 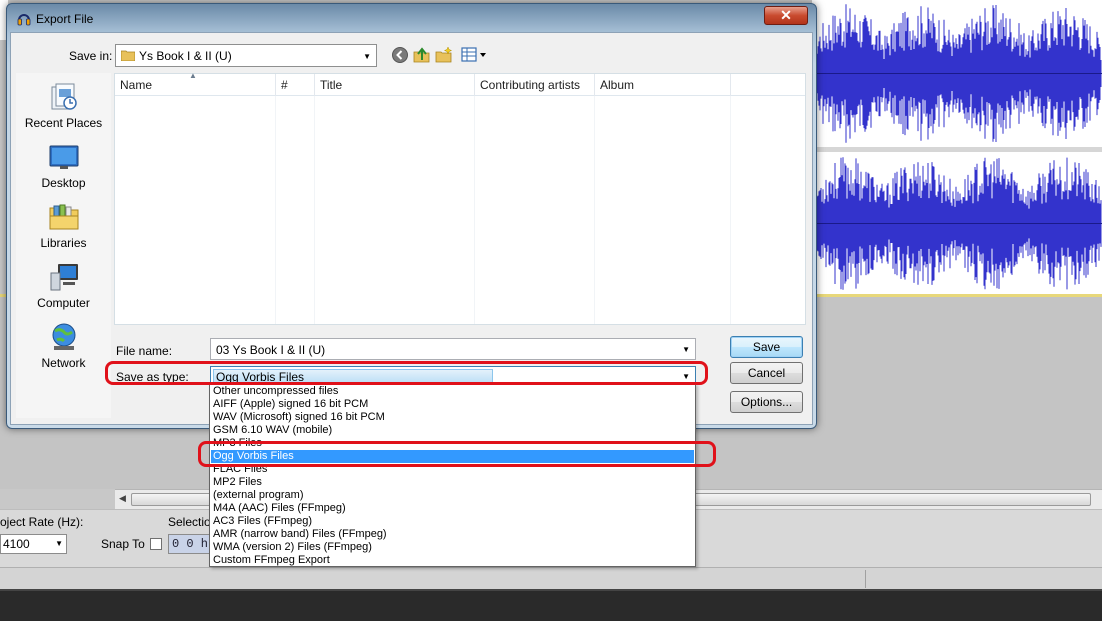 I want to click on type-option-m4a: M4A (AAC) Files (FFmpeg), so click(x=452, y=508).